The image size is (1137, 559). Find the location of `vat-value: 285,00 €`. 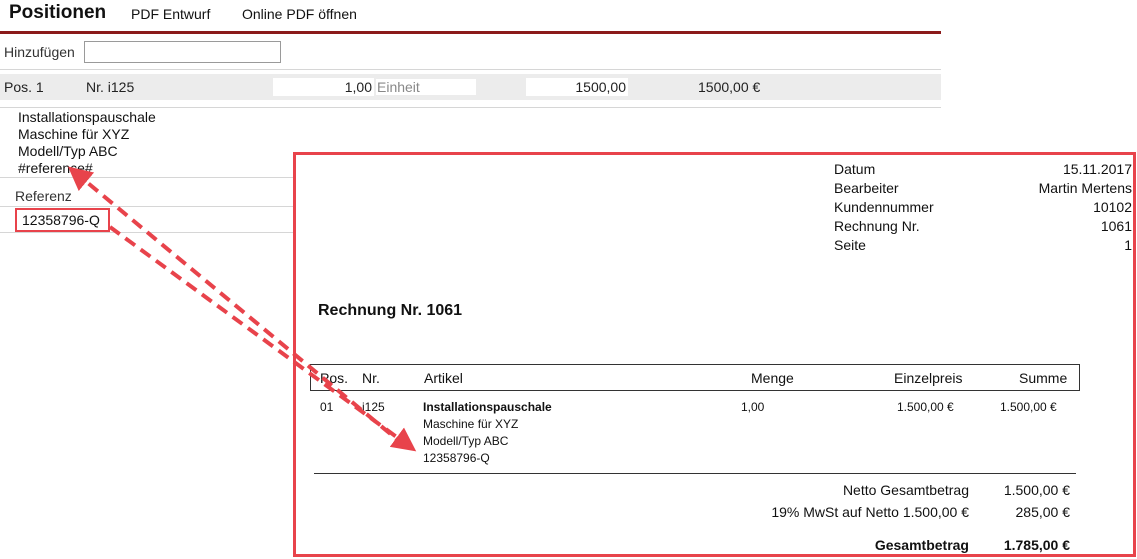

vat-value: 285,00 € is located at coordinates (1043, 512).